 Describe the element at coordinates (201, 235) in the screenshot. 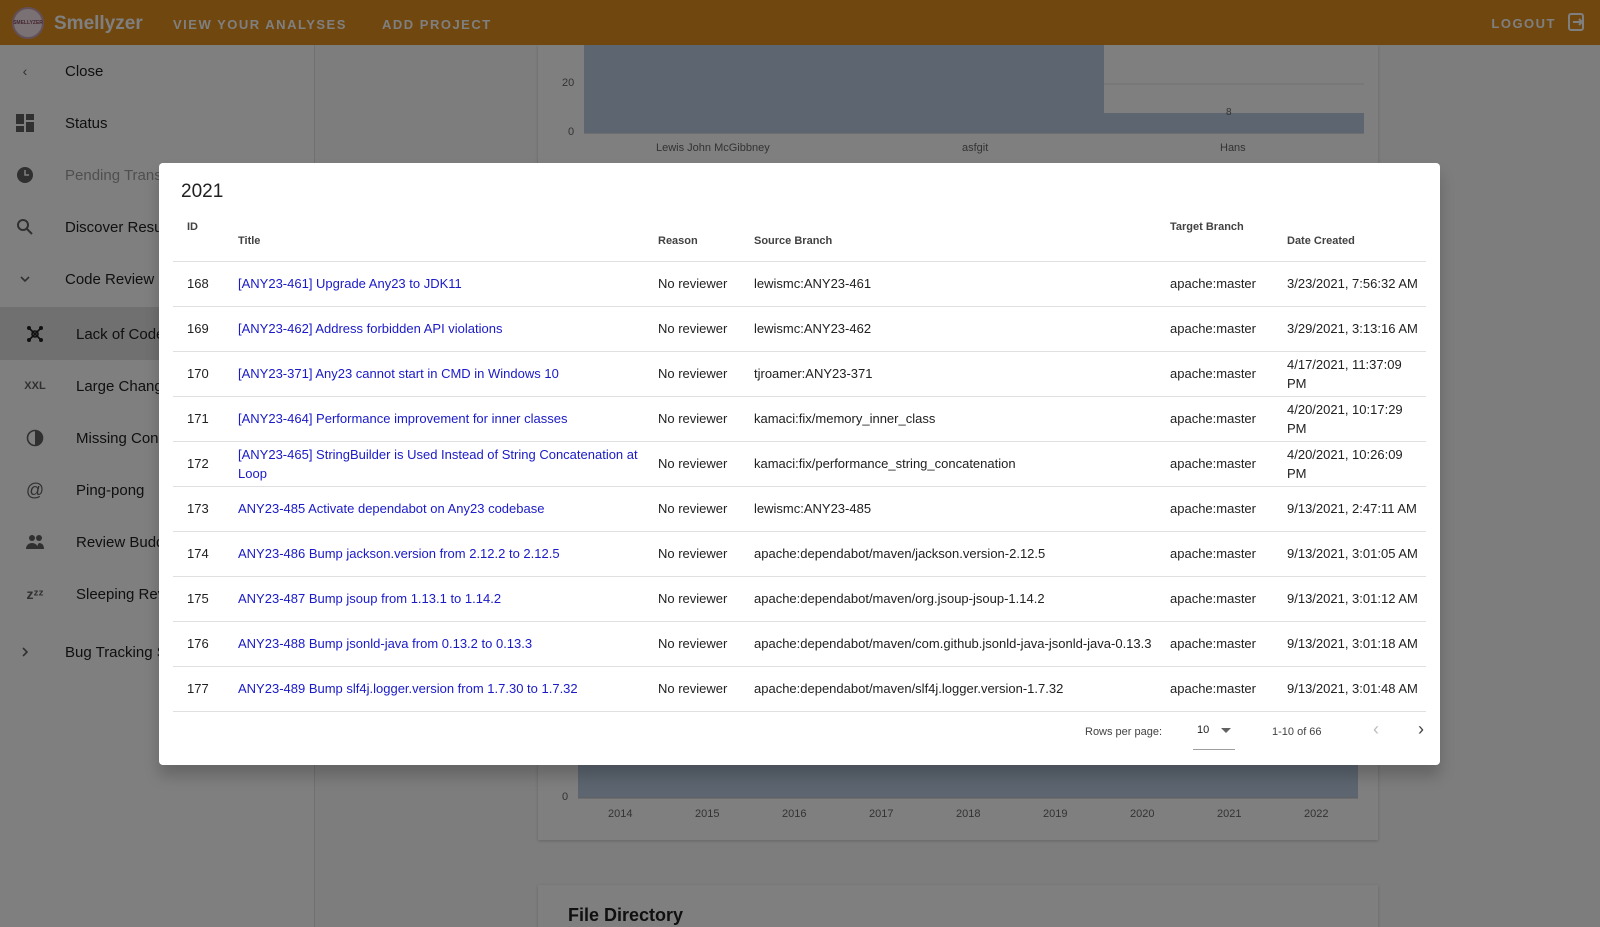

I see `column-header-id: ID` at that location.